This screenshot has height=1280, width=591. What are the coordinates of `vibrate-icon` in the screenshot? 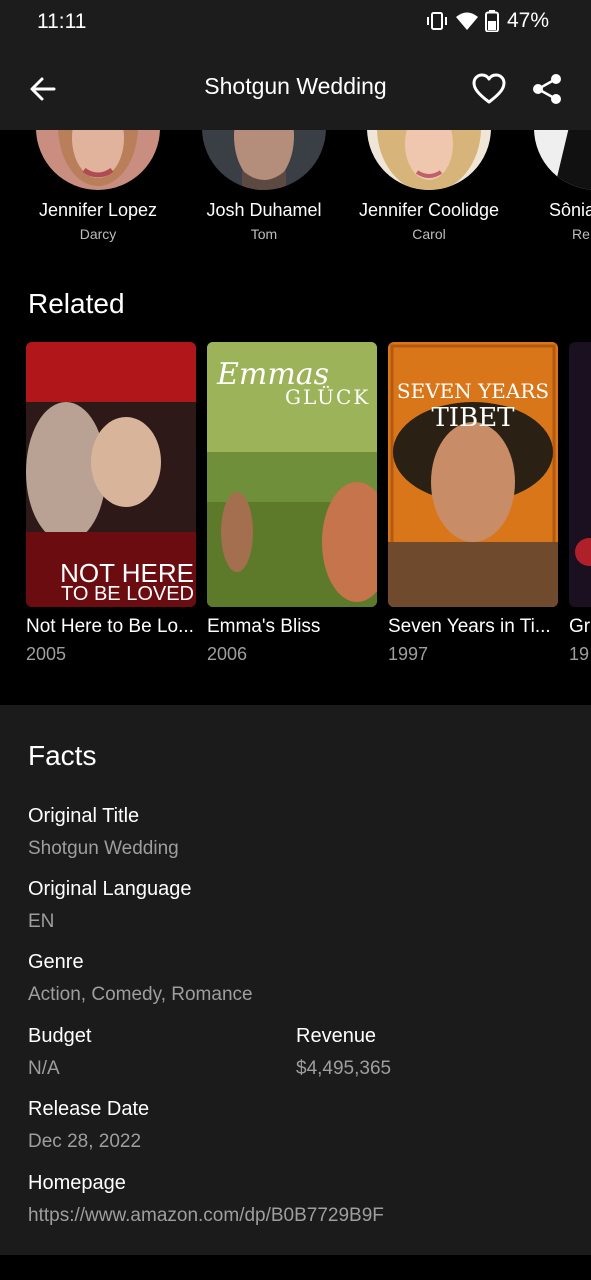 It's located at (436, 21).